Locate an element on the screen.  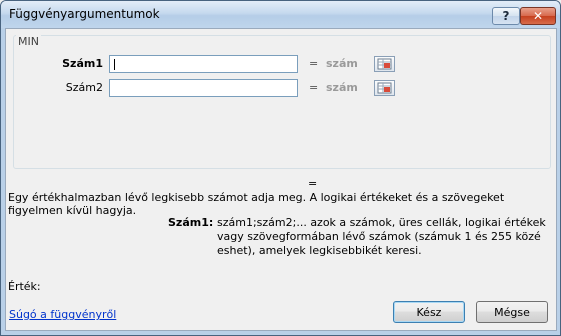
function-name: MIN is located at coordinates (28, 41).